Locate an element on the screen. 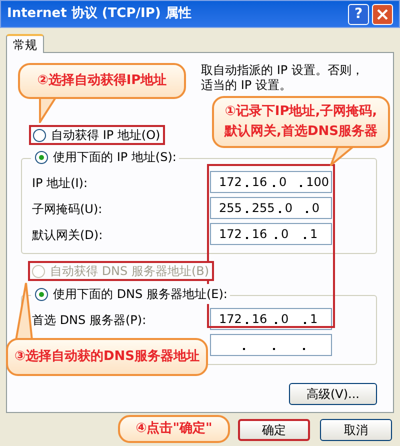  close-icon is located at coordinates (382, 14).